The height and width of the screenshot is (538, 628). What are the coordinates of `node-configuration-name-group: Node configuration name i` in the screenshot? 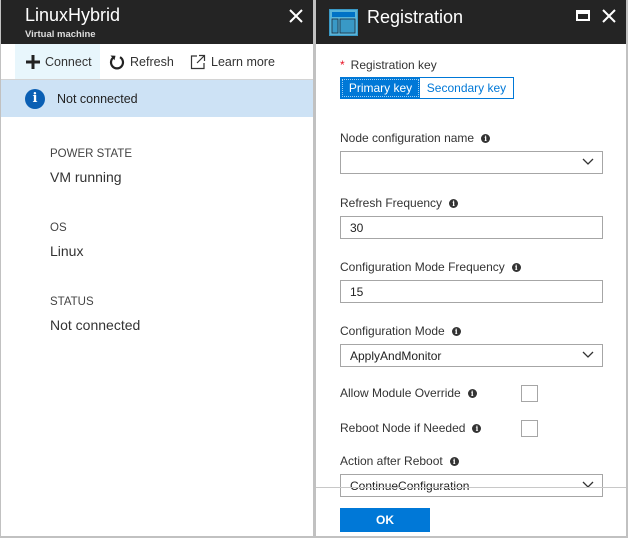 It's located at (483, 152).